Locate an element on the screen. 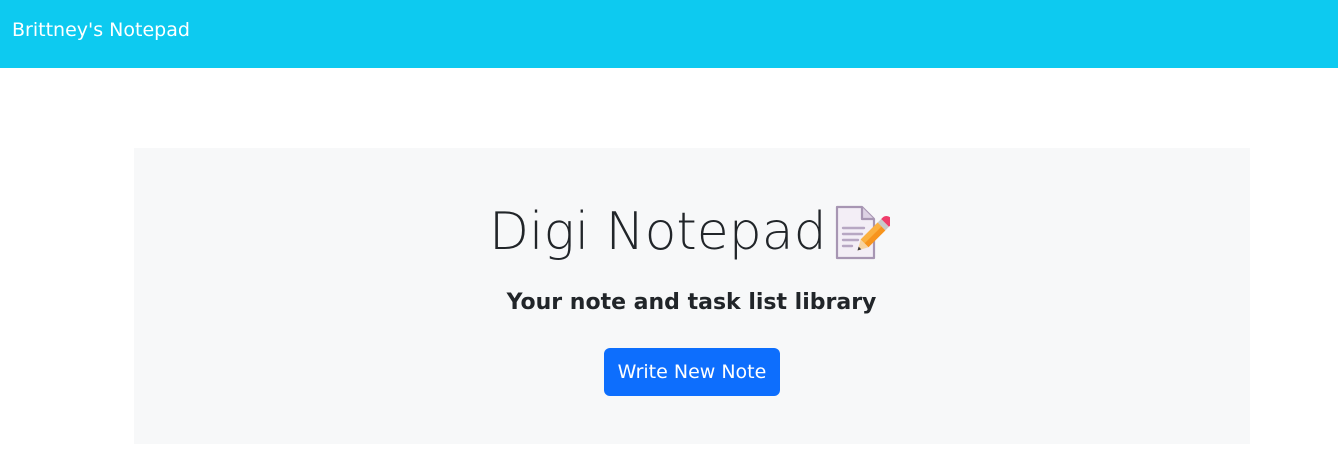 This screenshot has width=1338, height=475. memo-icon is located at coordinates (862, 233).